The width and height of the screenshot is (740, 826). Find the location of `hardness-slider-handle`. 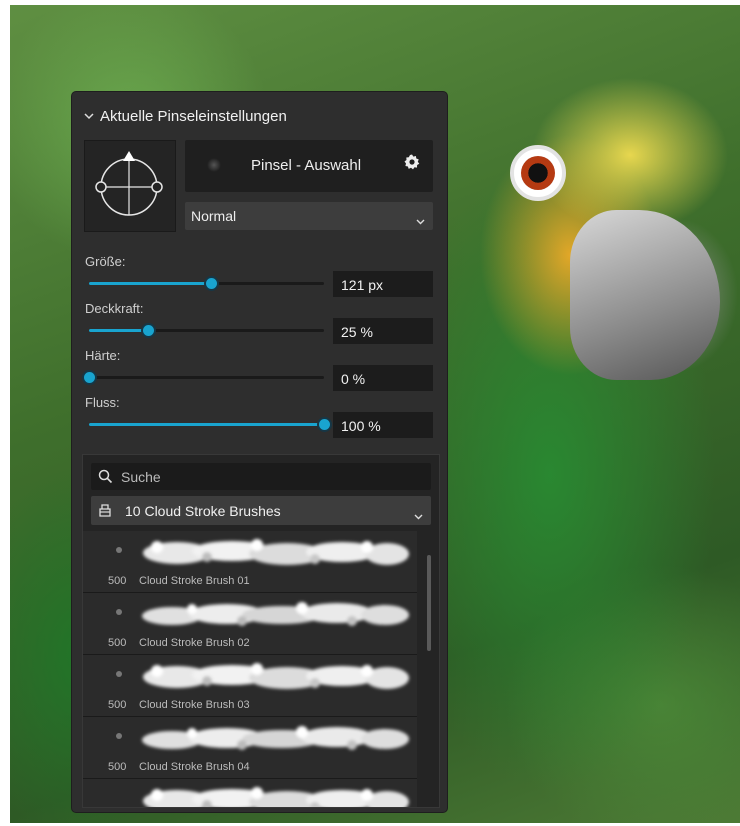

hardness-slider-handle is located at coordinates (89, 377).